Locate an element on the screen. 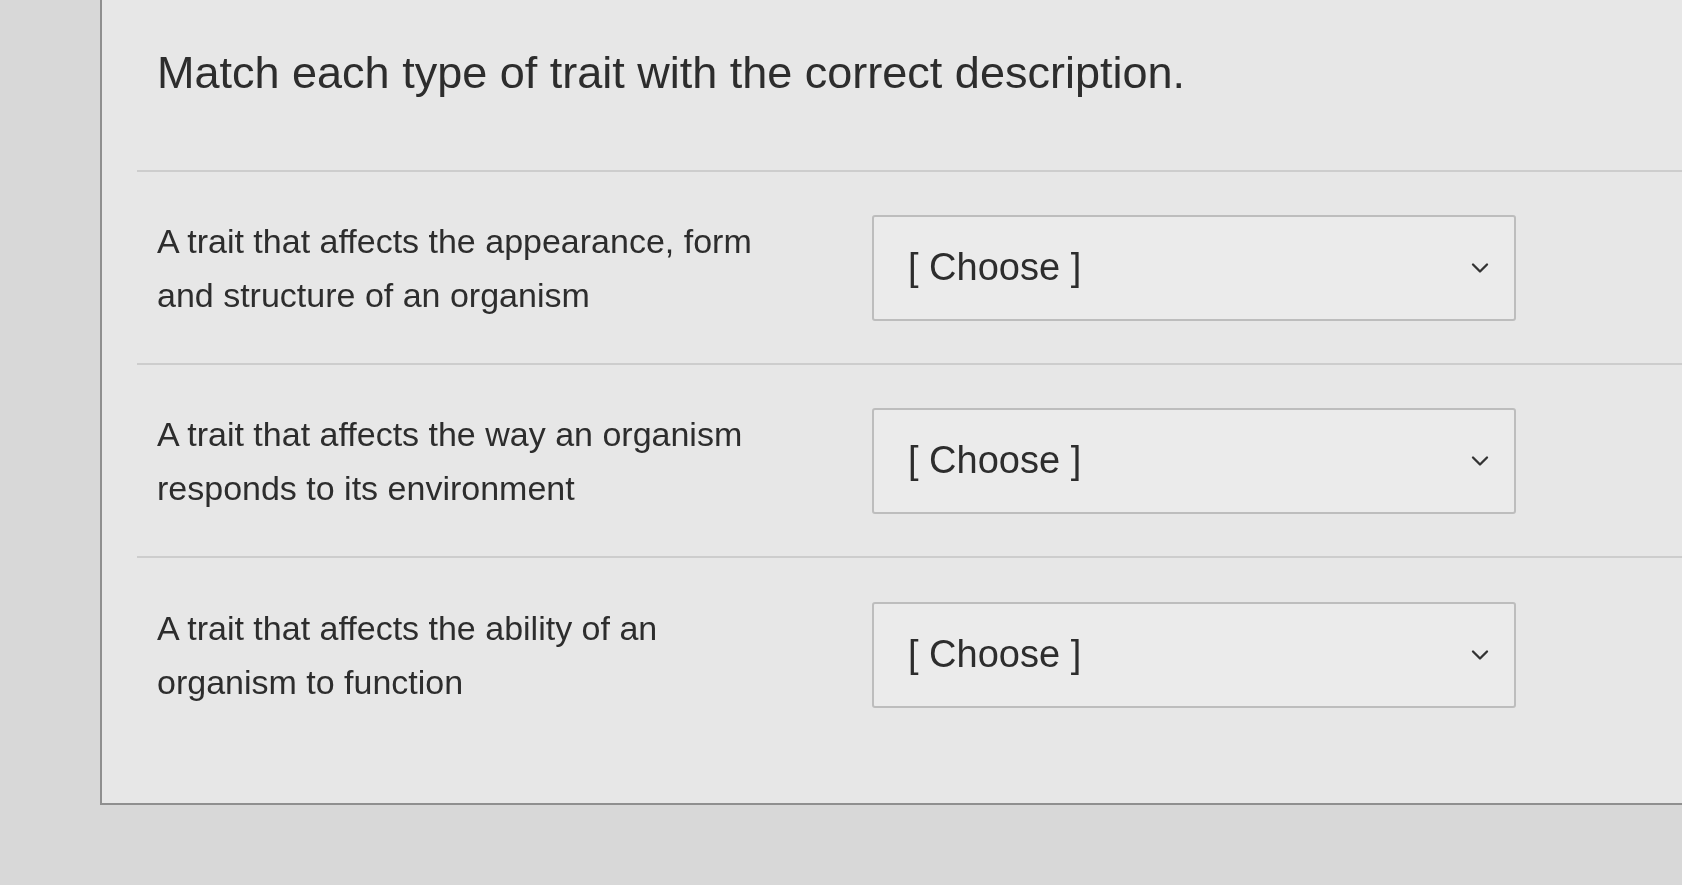 Image resolution: width=1682 pixels, height=885 pixels. trait-description: A trait that affects the appearance, form and structure of an organism is located at coordinates (455, 268).